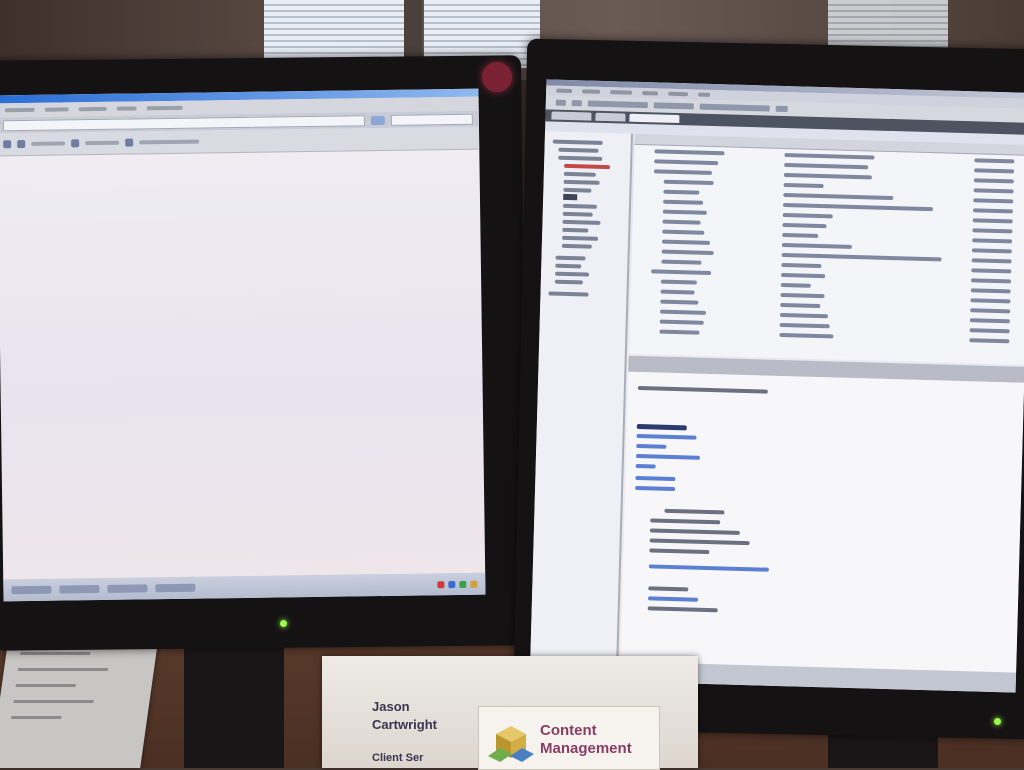 Image resolution: width=1024 pixels, height=770 pixels. I want to click on nameplate-brand: Content Management, so click(586, 740).